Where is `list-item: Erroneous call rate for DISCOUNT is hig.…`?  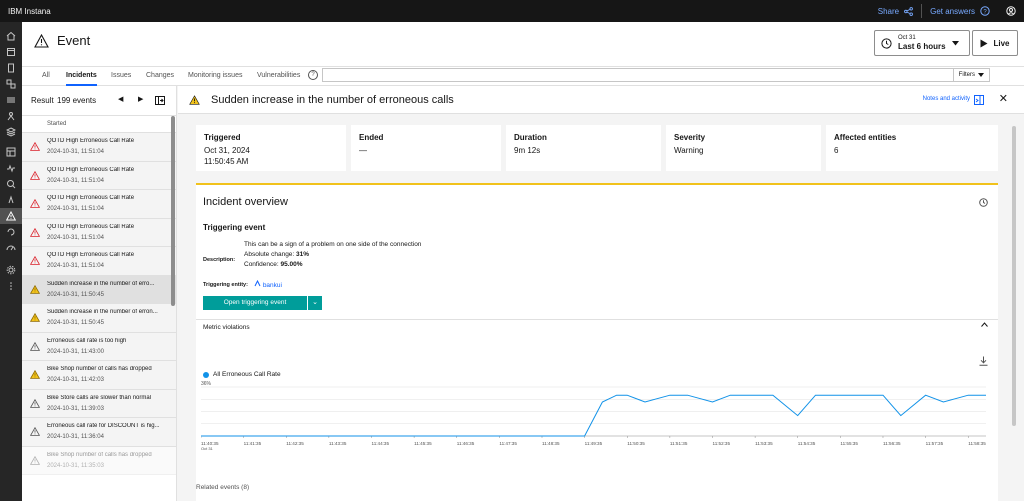
list-item: Erroneous call rate for DISCOUNT is hig.… is located at coordinates (99, 432).